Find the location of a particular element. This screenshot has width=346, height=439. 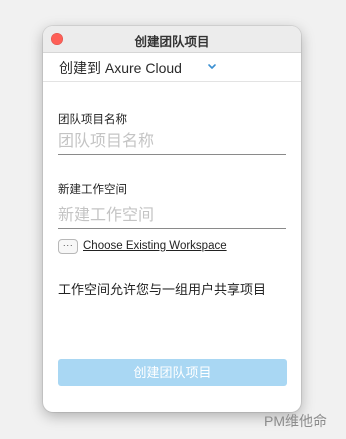

create-team-project-button: 创建团队项目 is located at coordinates (172, 372).